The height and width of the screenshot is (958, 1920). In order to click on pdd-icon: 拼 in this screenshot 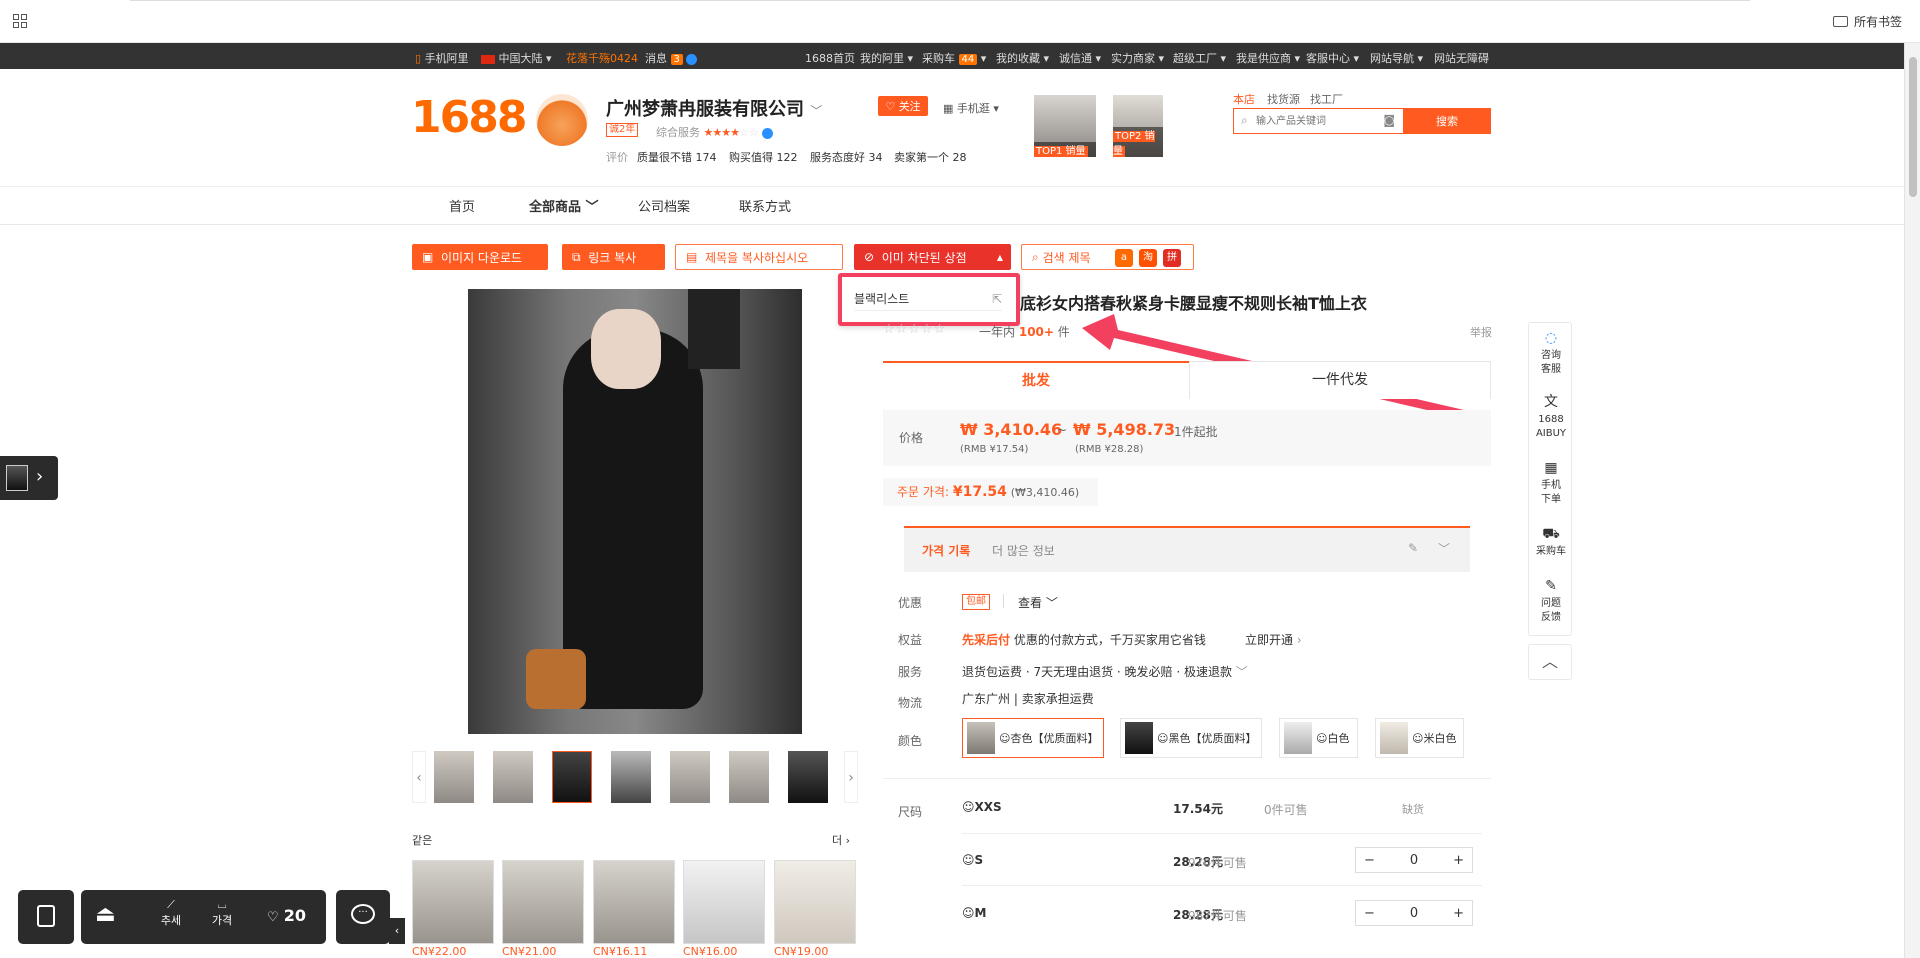, I will do `click(1172, 258)`.